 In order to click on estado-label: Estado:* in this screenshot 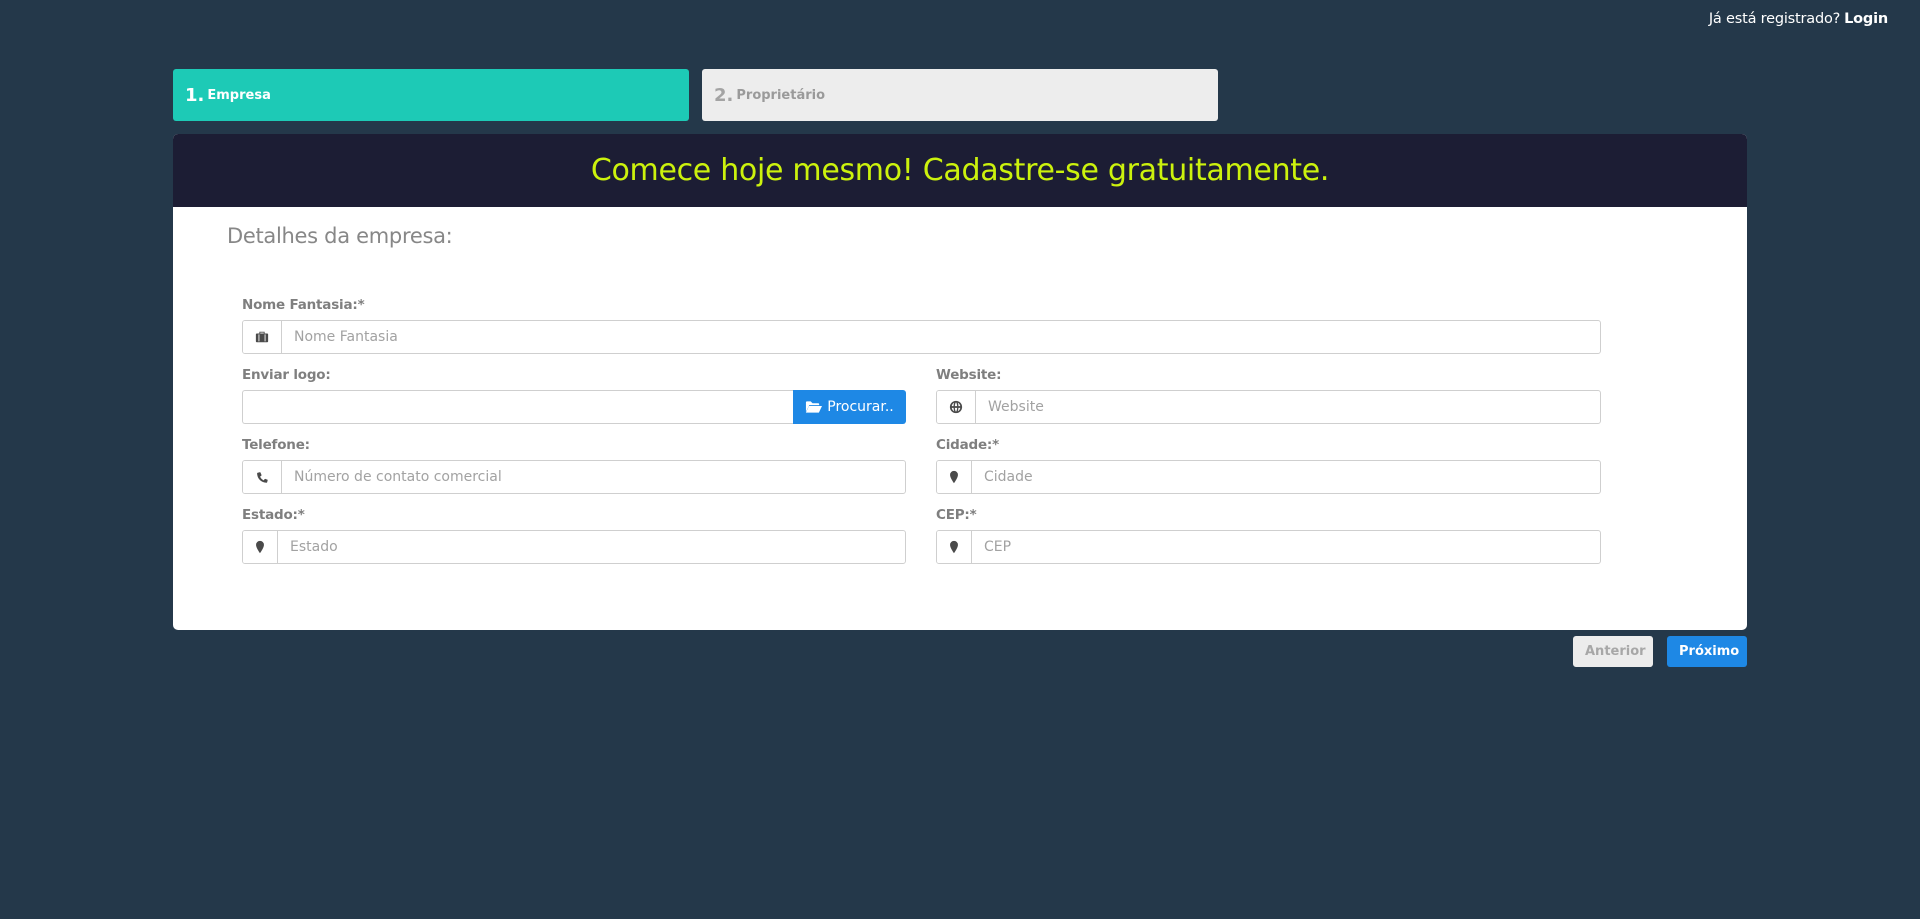, I will do `click(273, 515)`.